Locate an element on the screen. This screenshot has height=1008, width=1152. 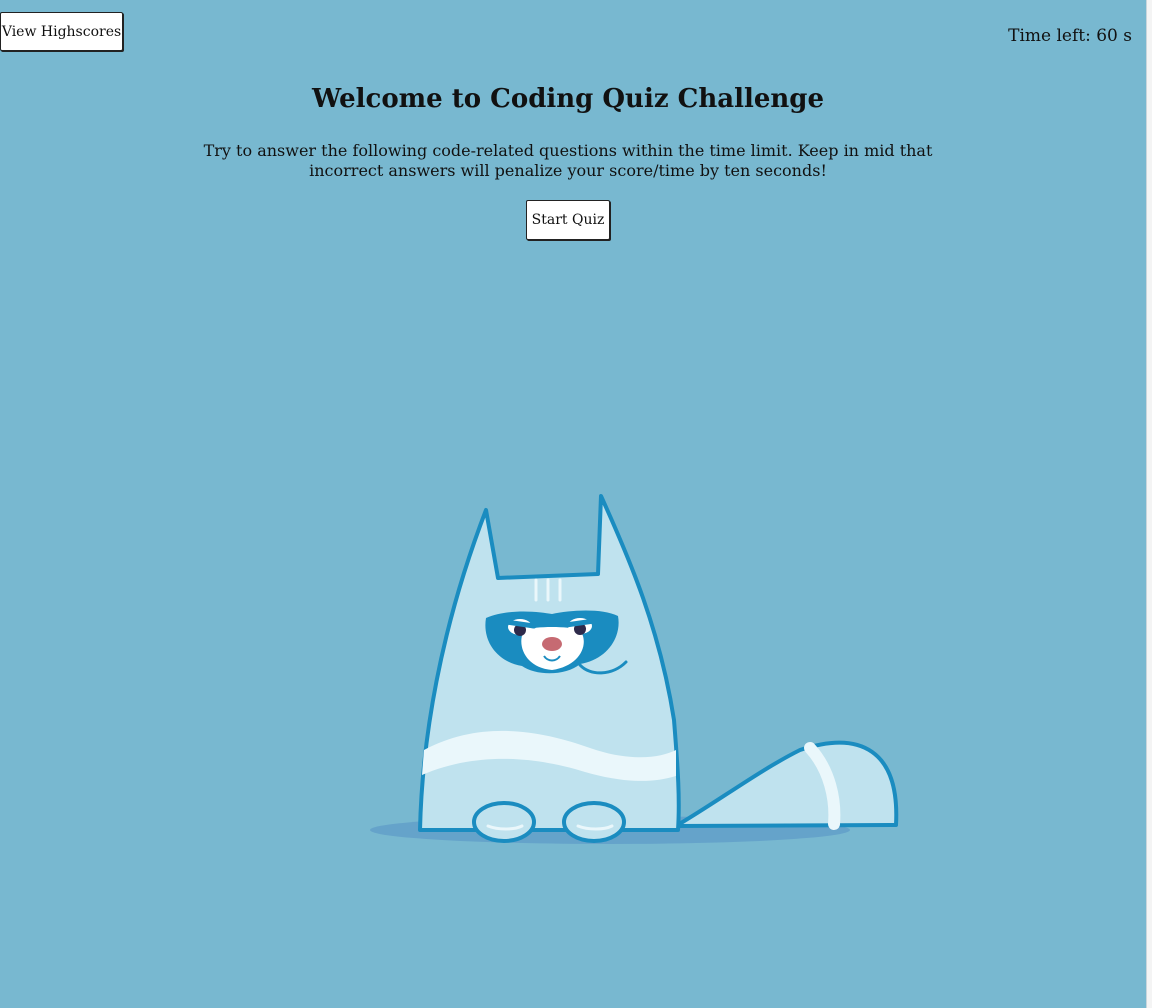
cat-tail is located at coordinates (786, 784).